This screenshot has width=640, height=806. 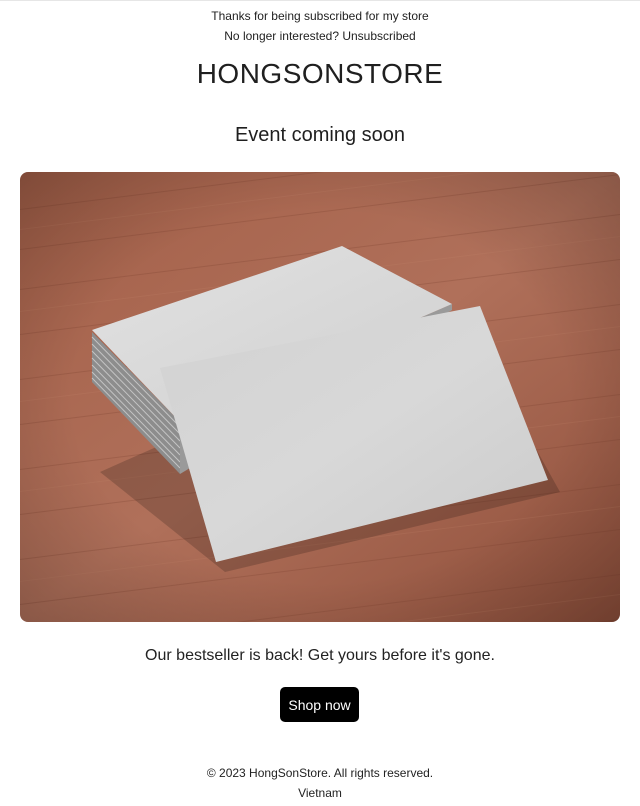 What do you see at coordinates (319, 704) in the screenshot?
I see `shop-now-button: Shop now` at bounding box center [319, 704].